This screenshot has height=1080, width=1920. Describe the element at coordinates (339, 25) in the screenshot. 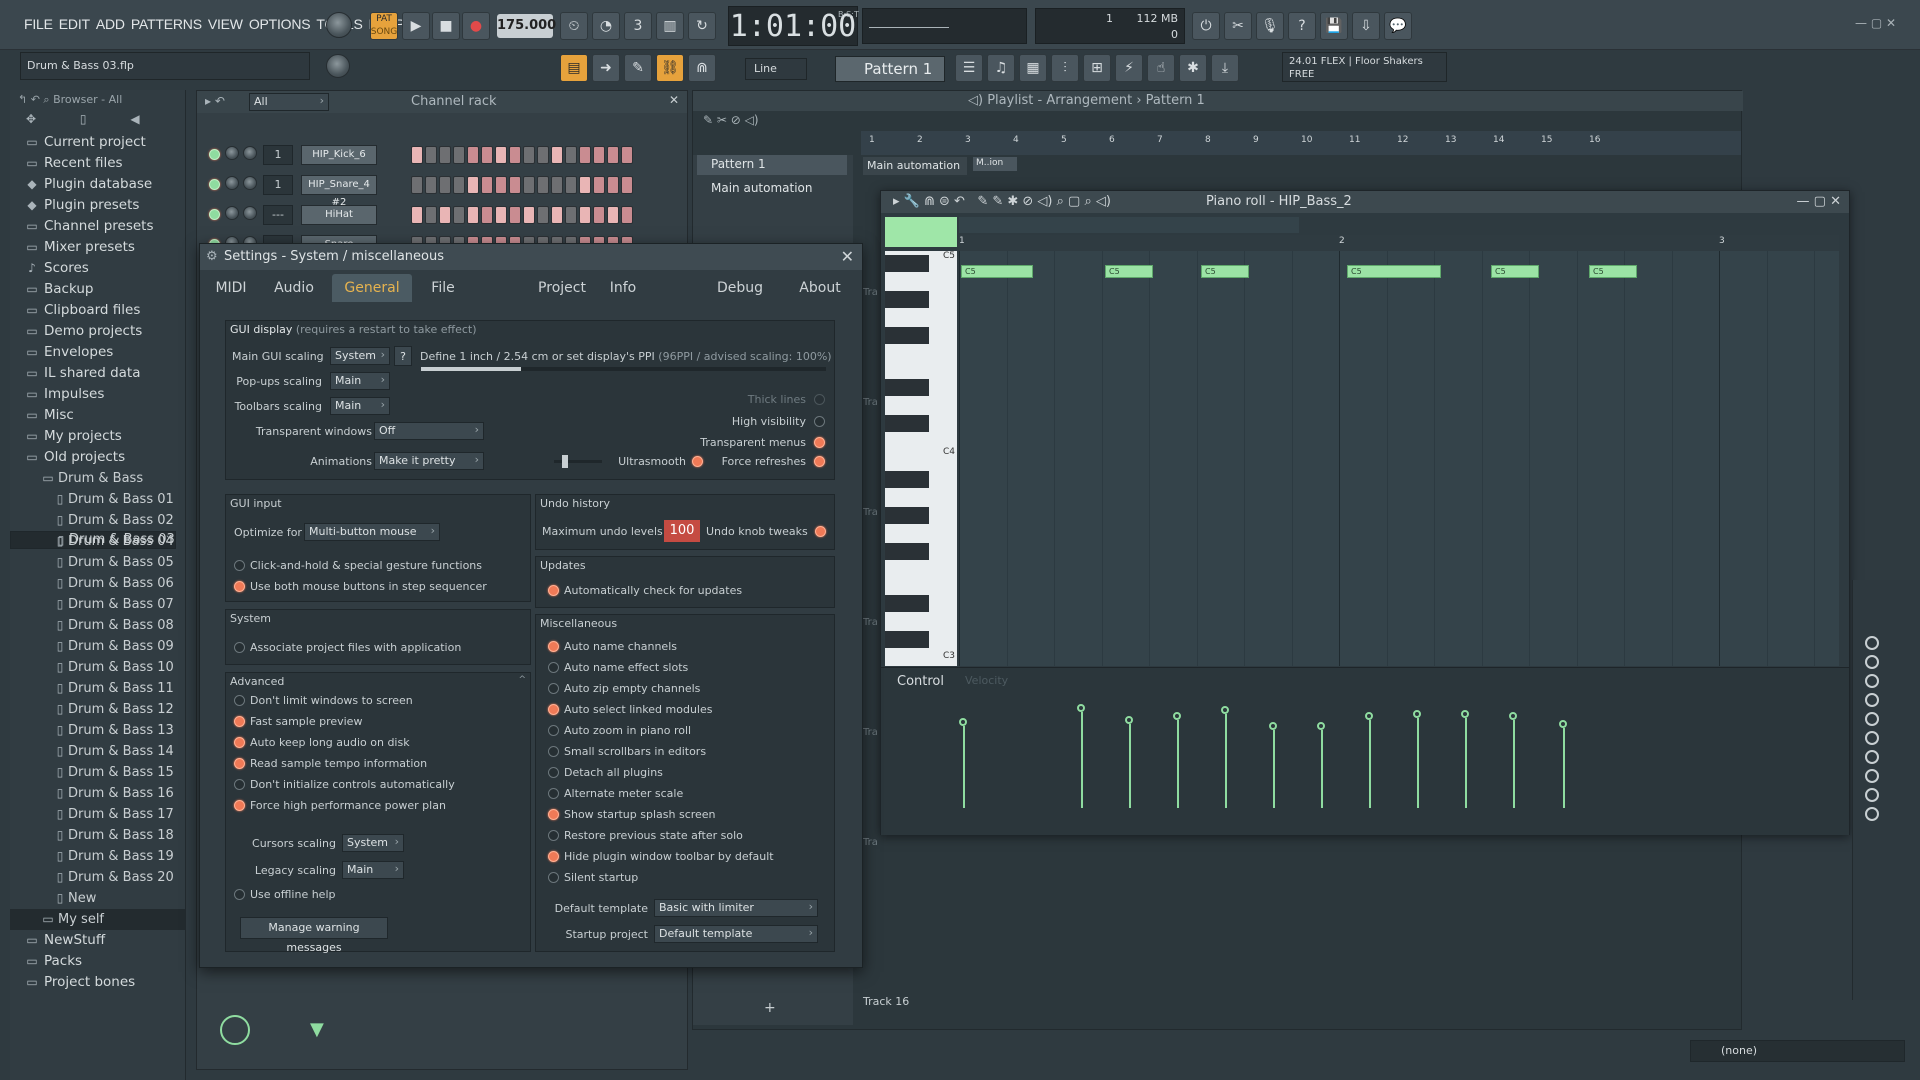

I see `main-volume-knob` at that location.